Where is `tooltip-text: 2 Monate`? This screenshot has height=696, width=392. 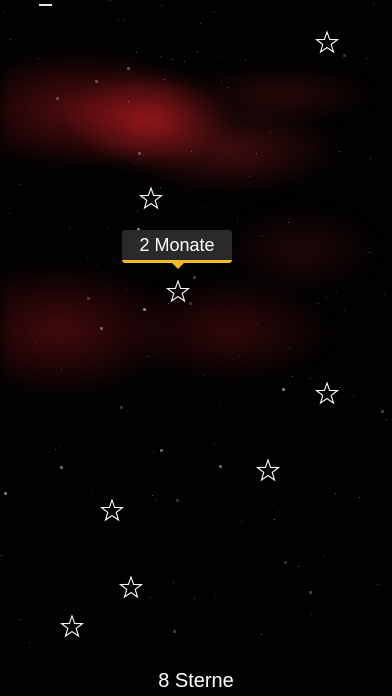
tooltip-text: 2 Monate is located at coordinates (177, 244).